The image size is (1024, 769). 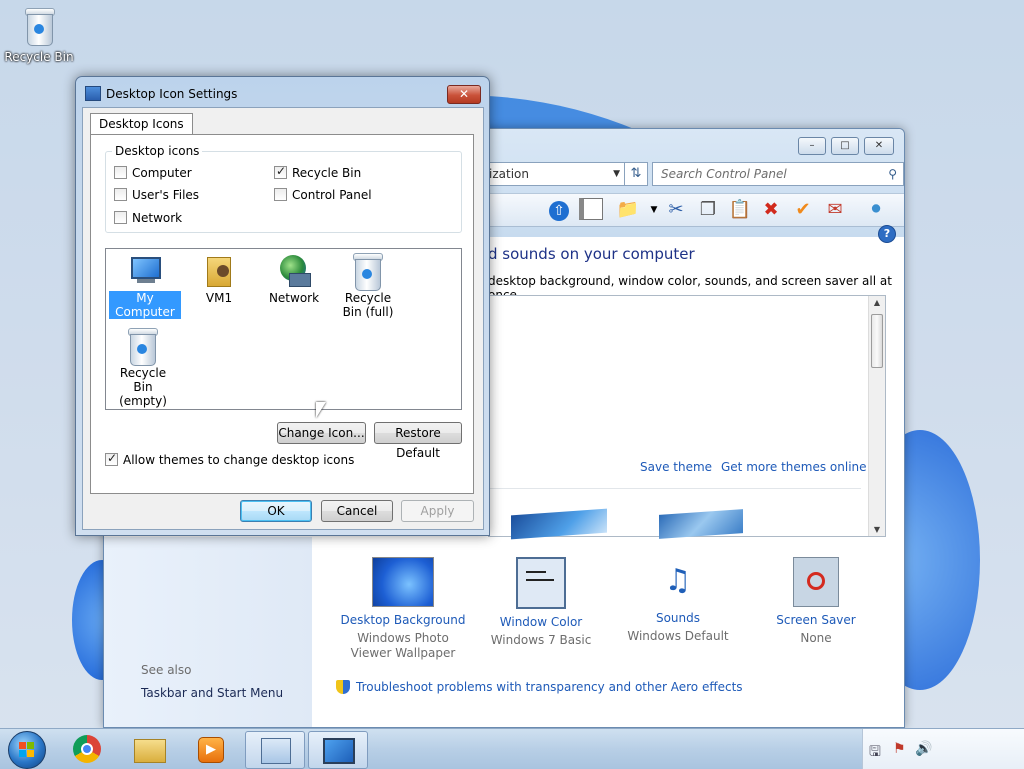 I want to click on system-tray: 🖫 ⚑ 🔊, so click(x=943, y=749).